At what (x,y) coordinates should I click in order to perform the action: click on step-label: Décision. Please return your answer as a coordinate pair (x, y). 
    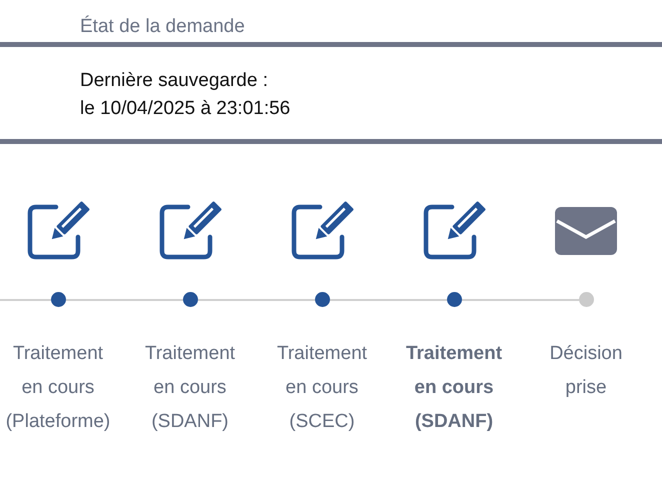
    Looking at the image, I should click on (586, 354).